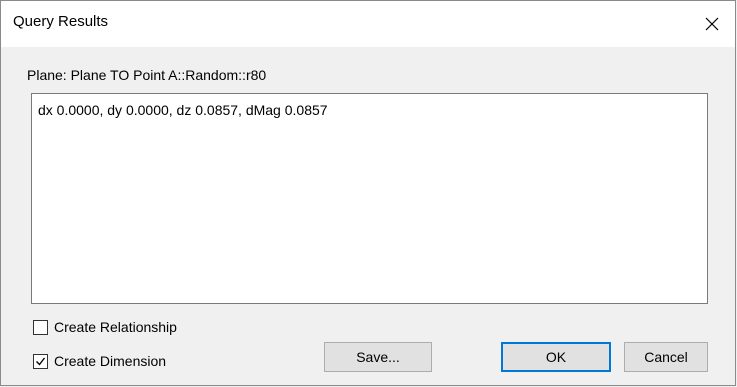  I want to click on dialog-title: Query Results, so click(61, 21).